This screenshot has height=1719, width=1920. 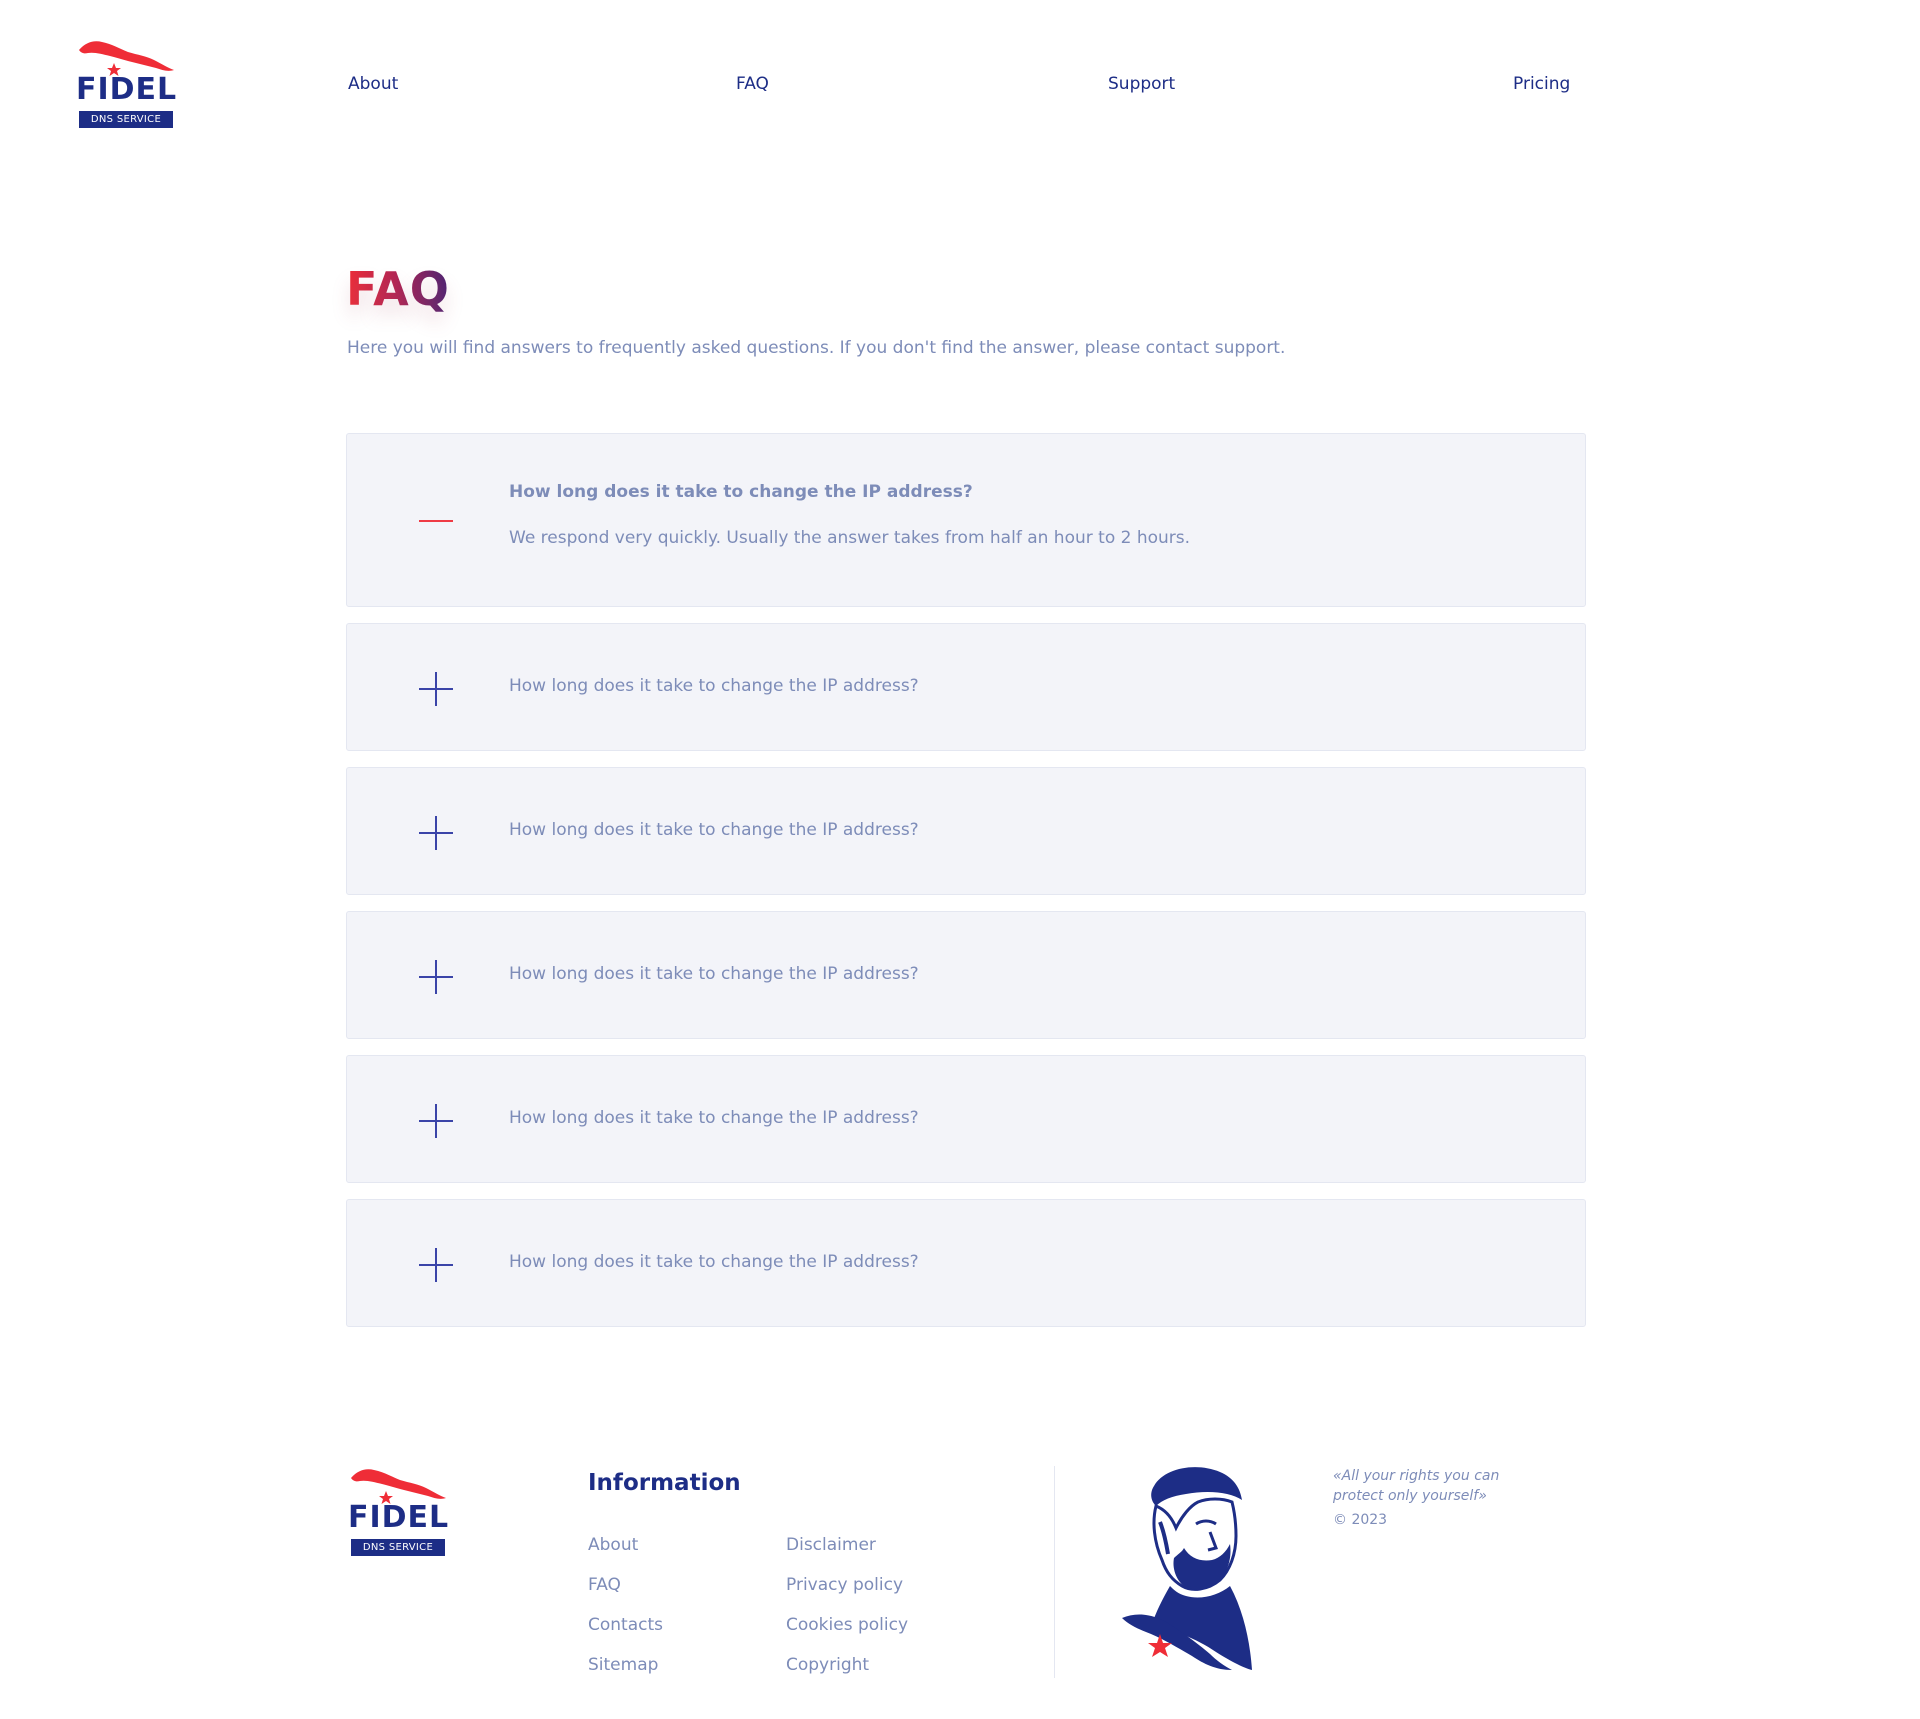 I want to click on nav-link-faq: FAQ, so click(x=752, y=84).